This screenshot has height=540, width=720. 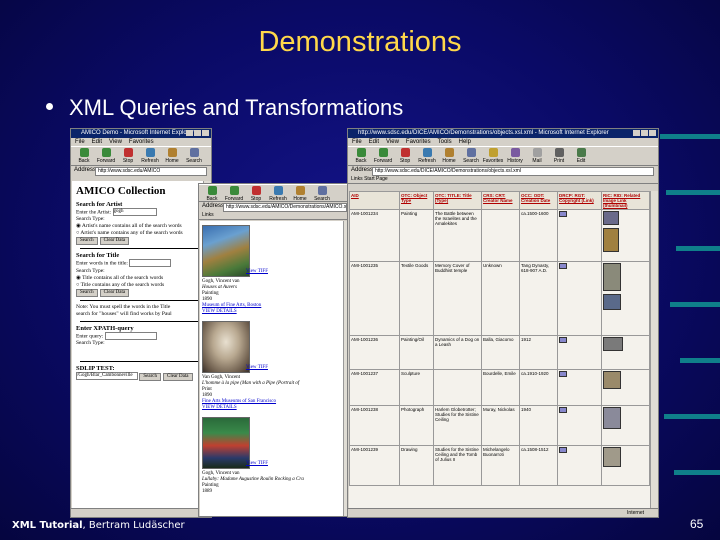 I want to click on start-page-link: Start Page, so click(x=376, y=179).